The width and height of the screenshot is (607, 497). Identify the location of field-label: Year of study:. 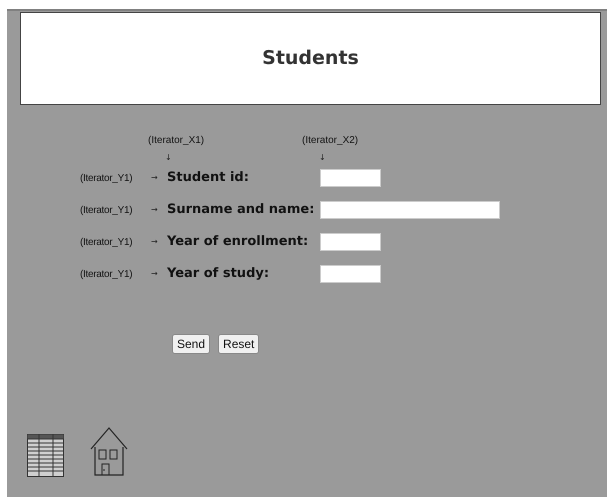
(218, 274).